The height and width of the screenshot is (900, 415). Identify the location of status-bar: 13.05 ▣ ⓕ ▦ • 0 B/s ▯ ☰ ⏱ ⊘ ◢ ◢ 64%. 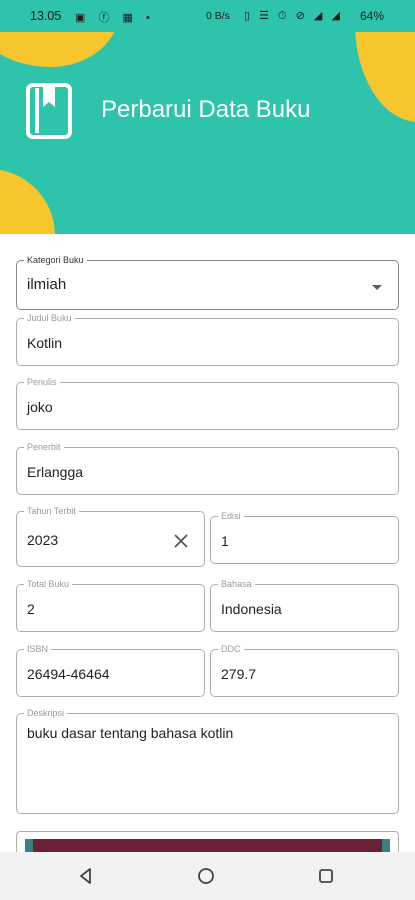
(207, 16).